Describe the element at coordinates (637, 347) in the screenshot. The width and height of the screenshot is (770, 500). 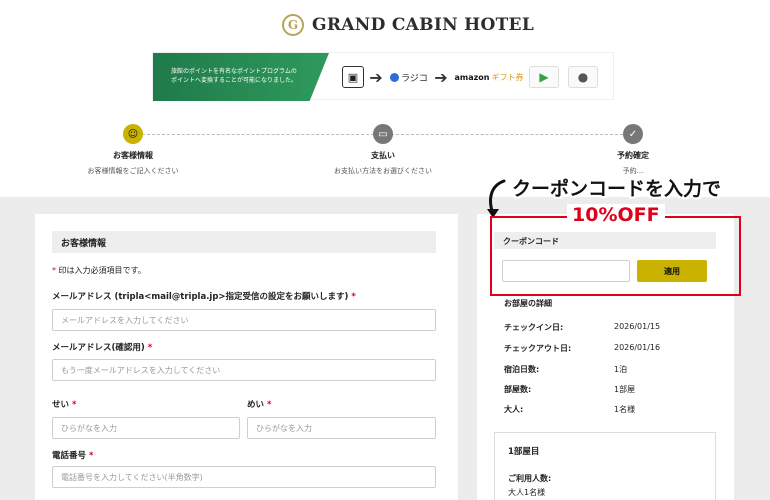
I see `detail-value: 2026/01/16` at that location.